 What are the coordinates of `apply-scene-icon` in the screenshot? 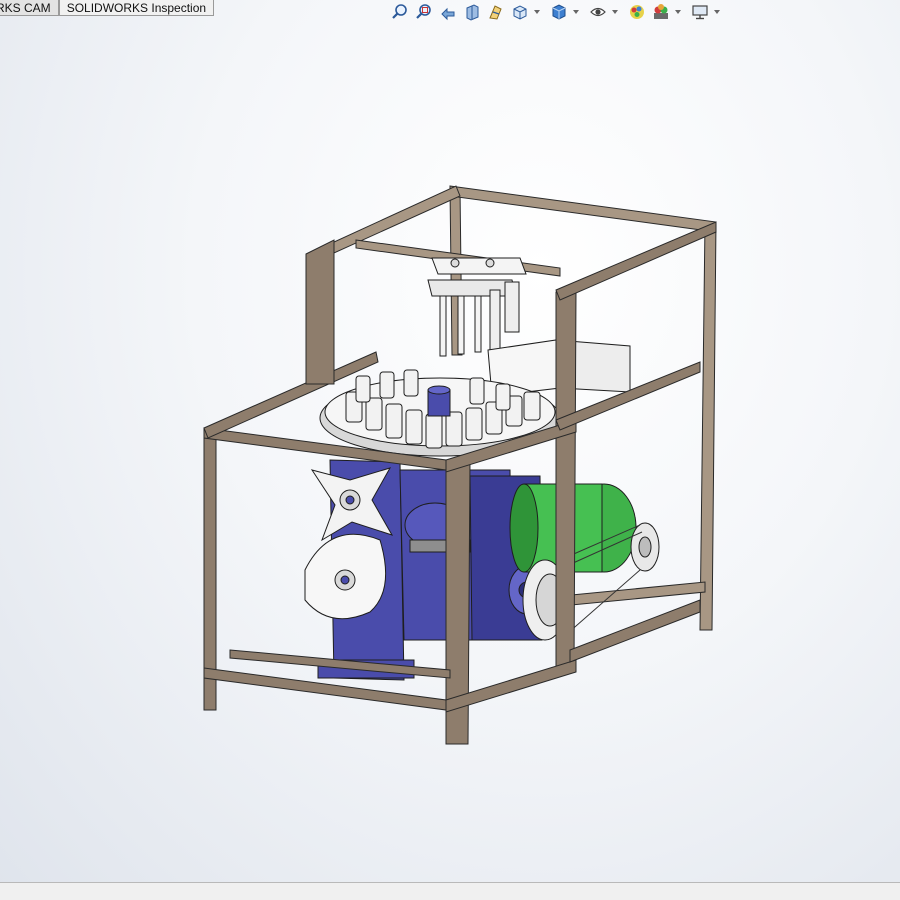 It's located at (661, 11).